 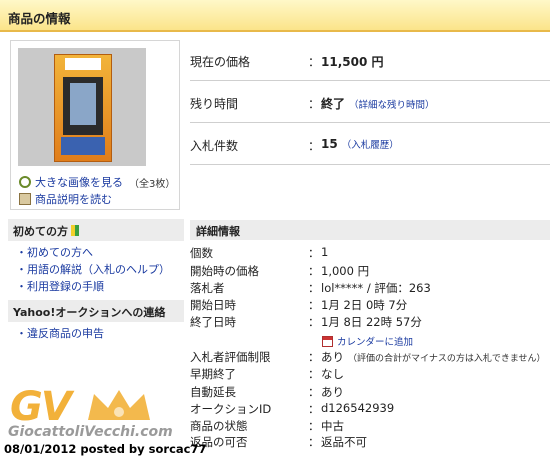 I want to click on toy-box-image, so click(x=83, y=108).